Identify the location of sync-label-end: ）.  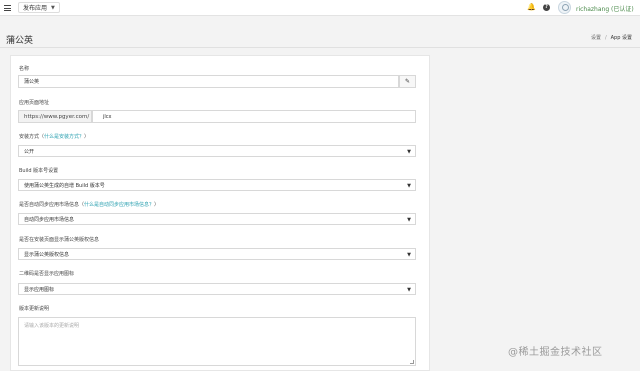
(157, 205).